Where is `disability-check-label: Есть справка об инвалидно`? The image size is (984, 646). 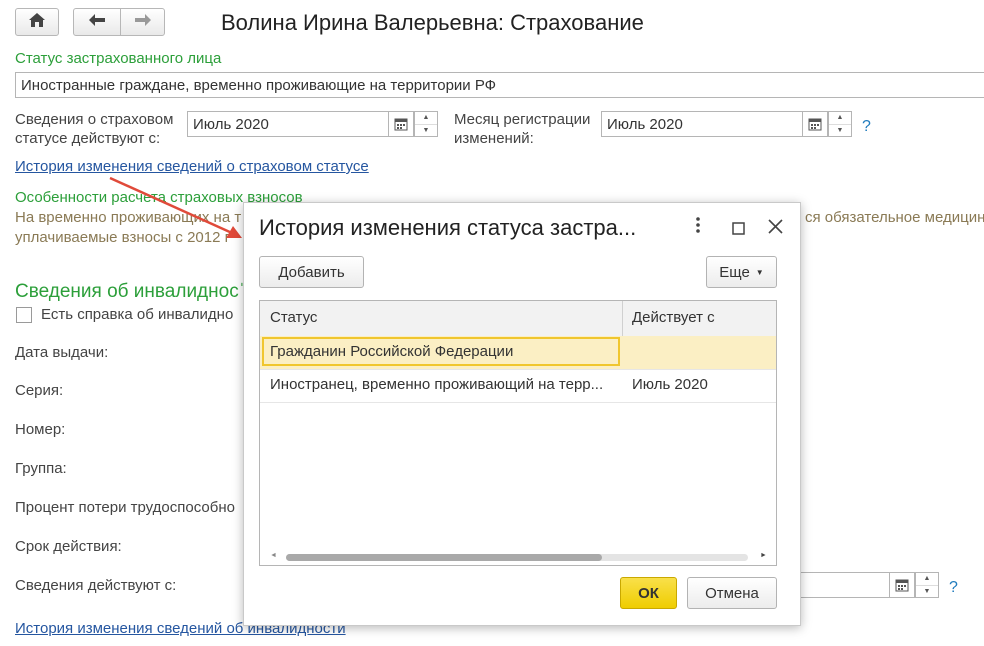
disability-check-label: Есть справка об инвалидно is located at coordinates (137, 314).